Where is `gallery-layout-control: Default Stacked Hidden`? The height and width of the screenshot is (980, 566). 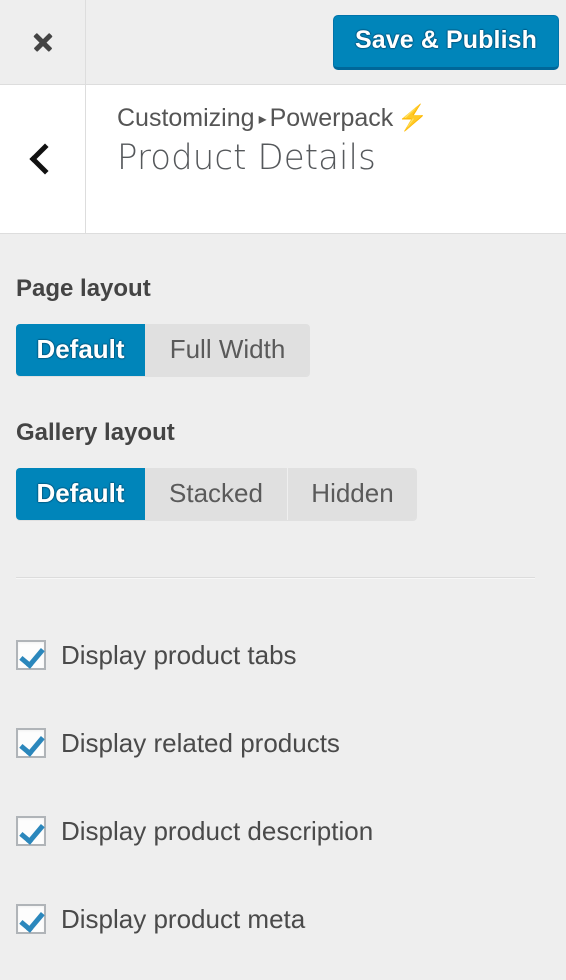
gallery-layout-control: Default Stacked Hidden is located at coordinates (216, 494).